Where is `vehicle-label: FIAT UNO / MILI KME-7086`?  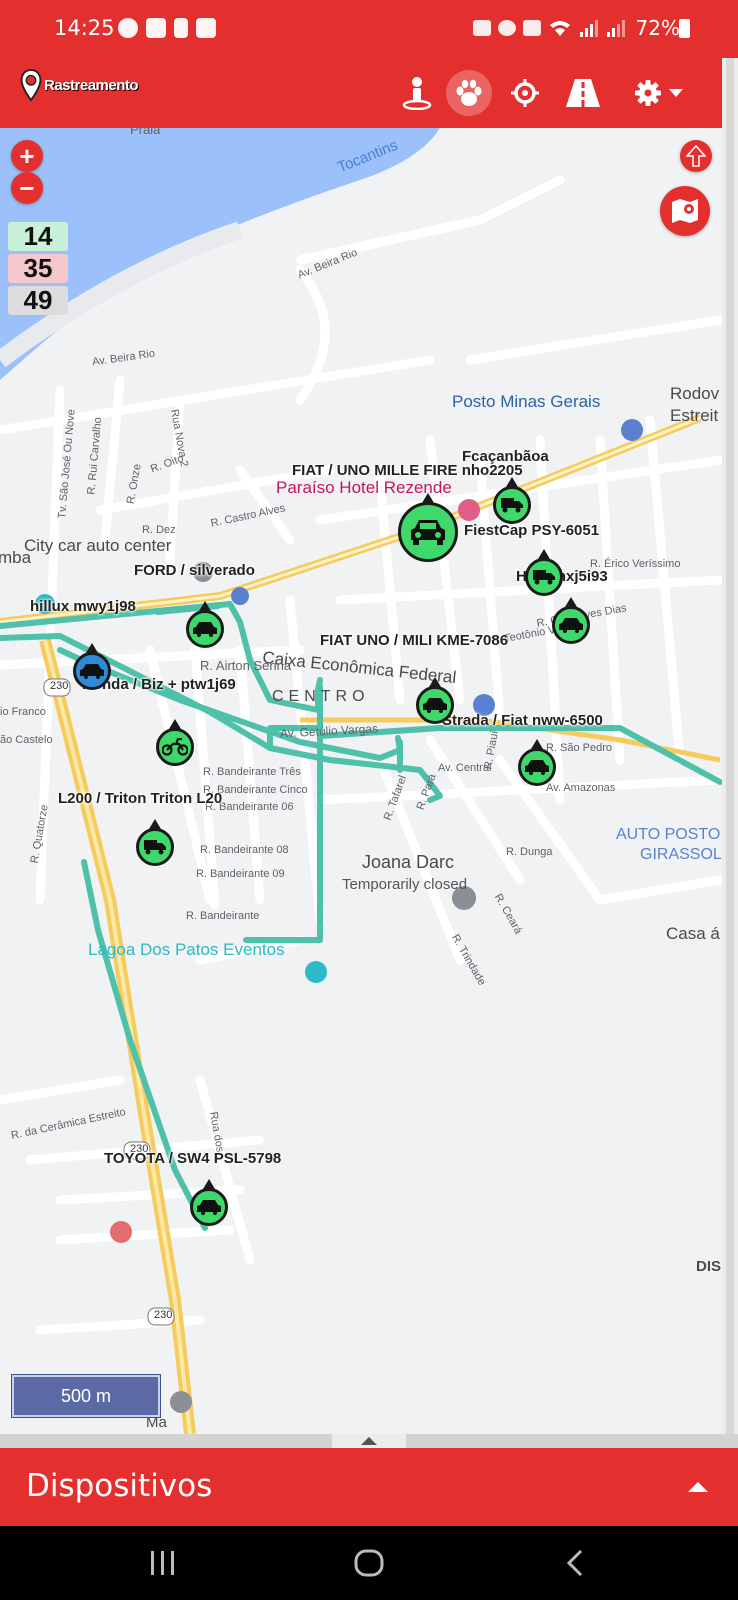 vehicle-label: FIAT UNO / MILI KME-7086 is located at coordinates (414, 640).